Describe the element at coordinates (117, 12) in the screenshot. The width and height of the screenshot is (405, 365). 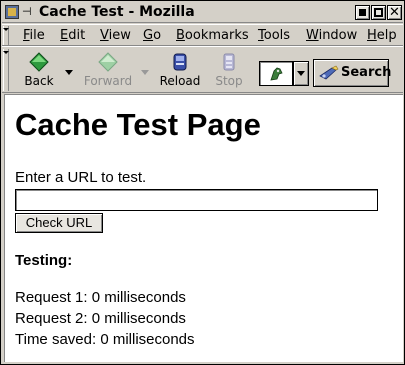
I see `window-title: Cache Test - Mozilla` at that location.